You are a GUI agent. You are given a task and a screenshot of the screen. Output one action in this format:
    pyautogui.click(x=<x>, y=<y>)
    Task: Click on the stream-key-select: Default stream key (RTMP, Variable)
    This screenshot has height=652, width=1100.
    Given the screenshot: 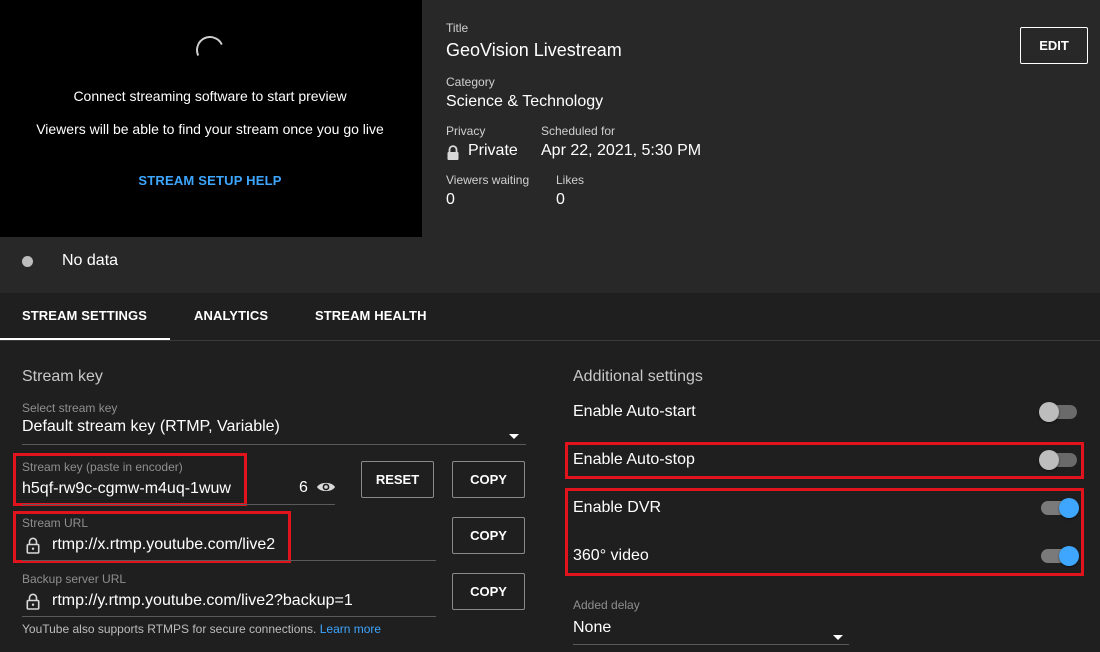 What is the action you would take?
    pyautogui.click(x=274, y=431)
    